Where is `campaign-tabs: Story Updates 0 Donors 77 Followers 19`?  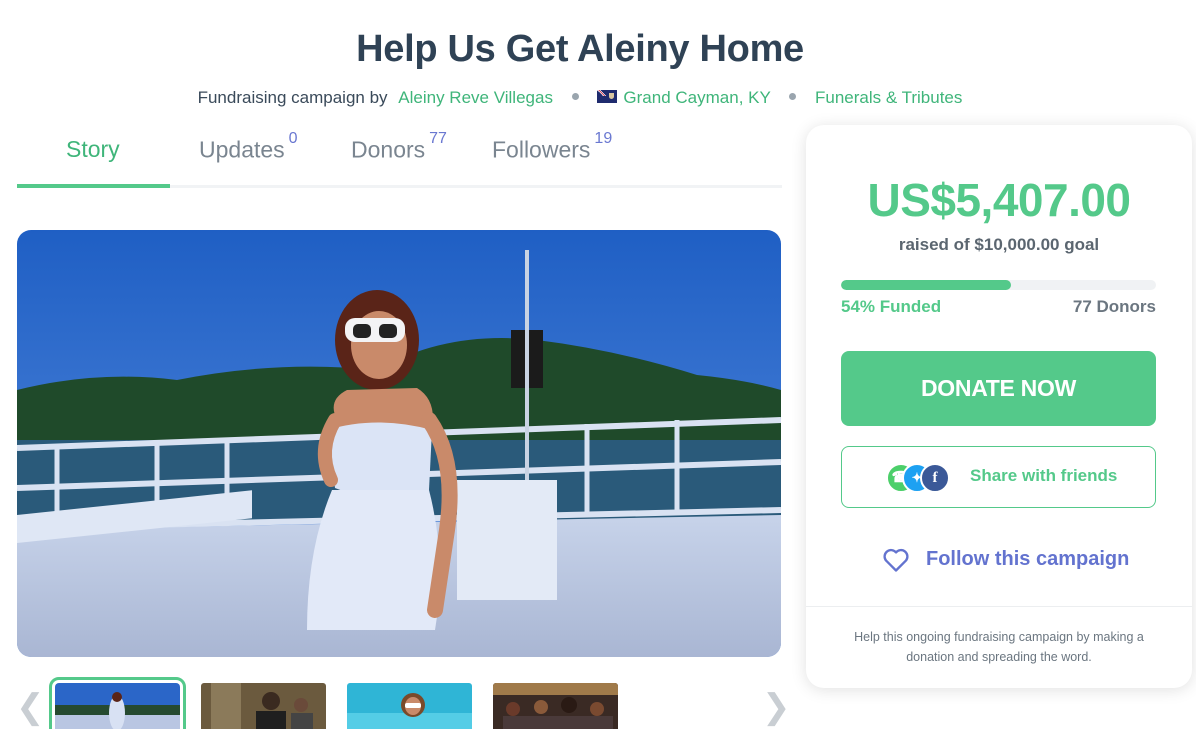 campaign-tabs: Story Updates 0 Donors 77 Followers 19 is located at coordinates (399, 158).